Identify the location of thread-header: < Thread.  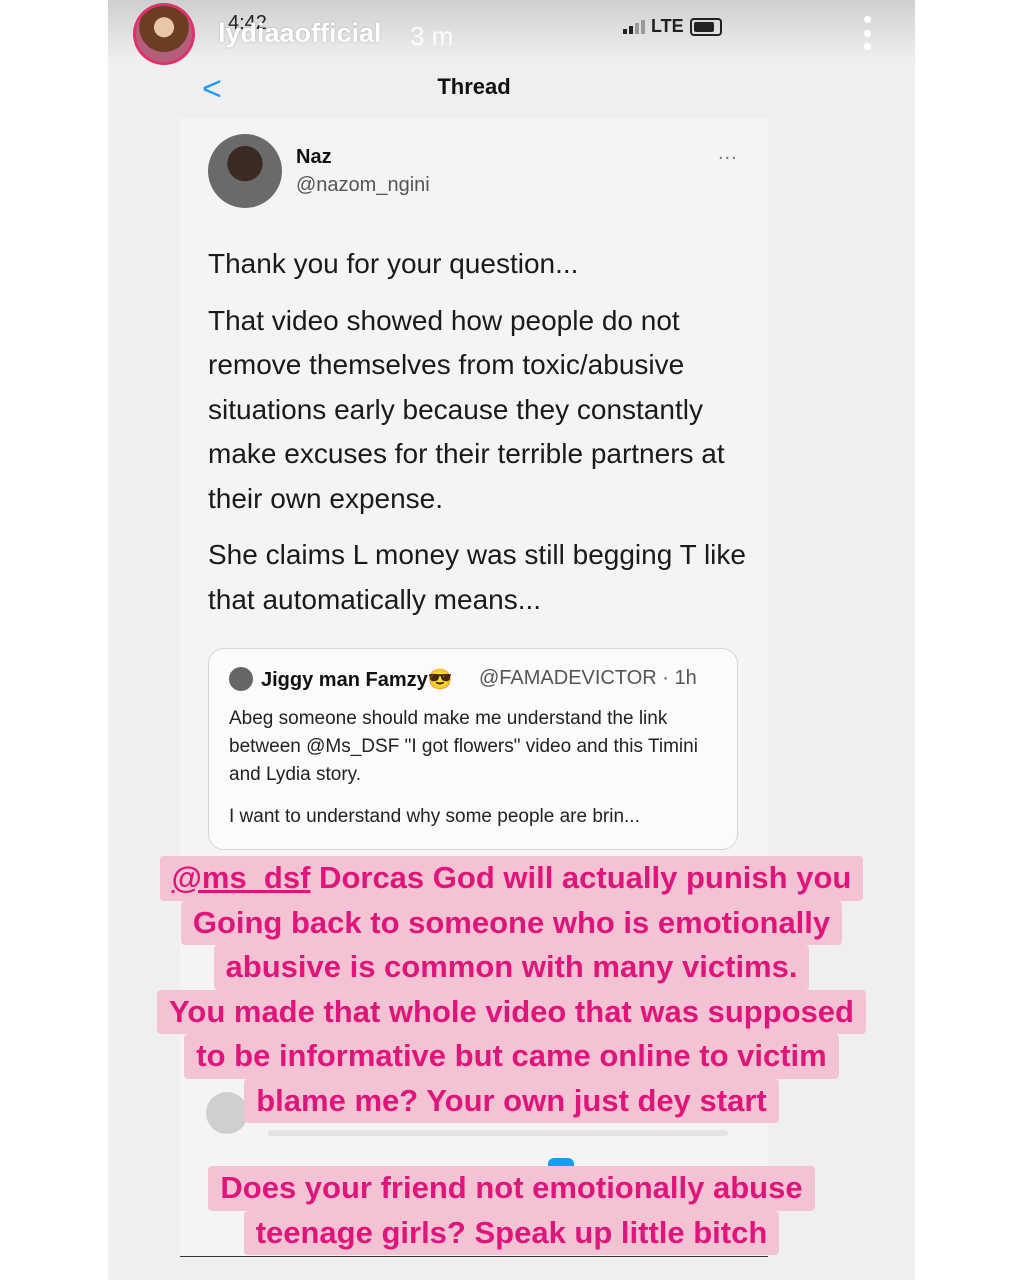
(474, 90).